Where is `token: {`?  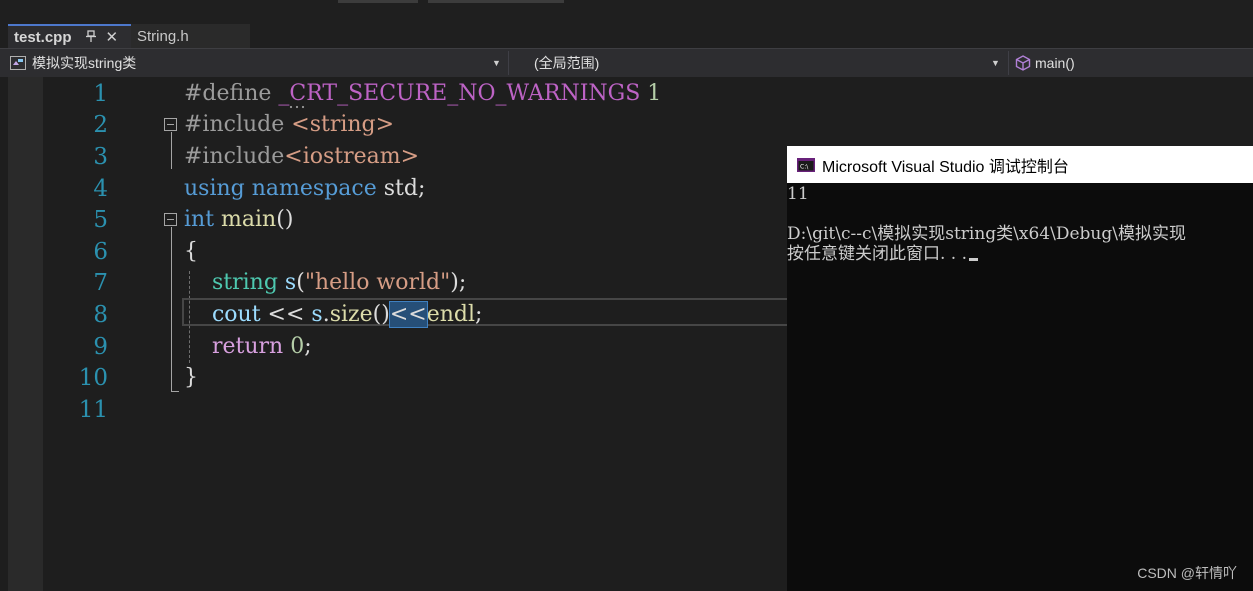 token: { is located at coordinates (191, 251).